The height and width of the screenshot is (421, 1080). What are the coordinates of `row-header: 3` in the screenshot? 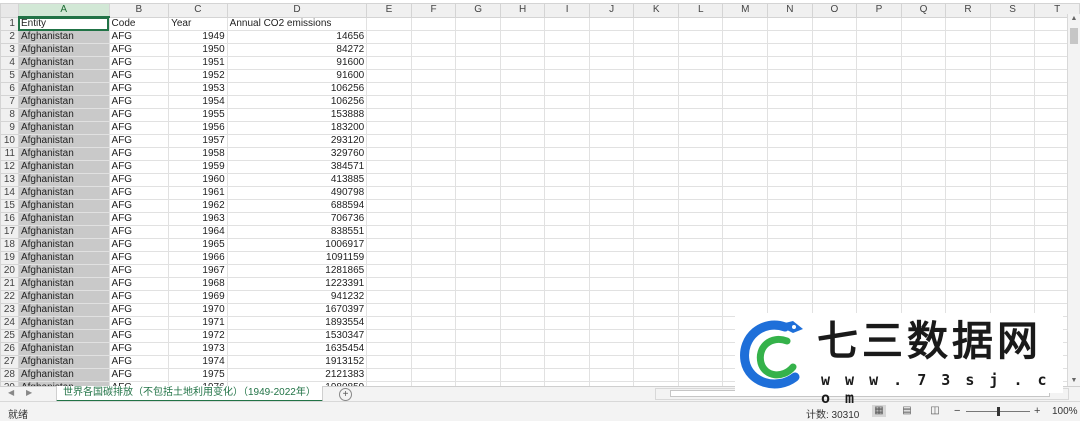 It's located at (9, 50).